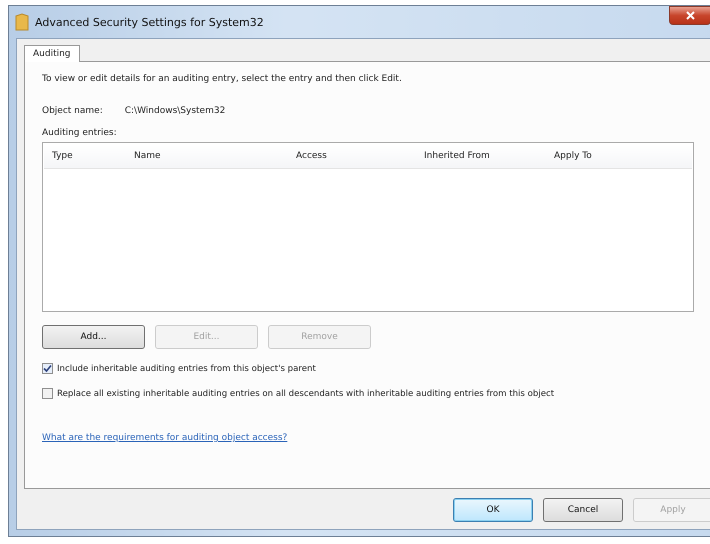 This screenshot has width=710, height=544. I want to click on folder-icon, so click(22, 22).